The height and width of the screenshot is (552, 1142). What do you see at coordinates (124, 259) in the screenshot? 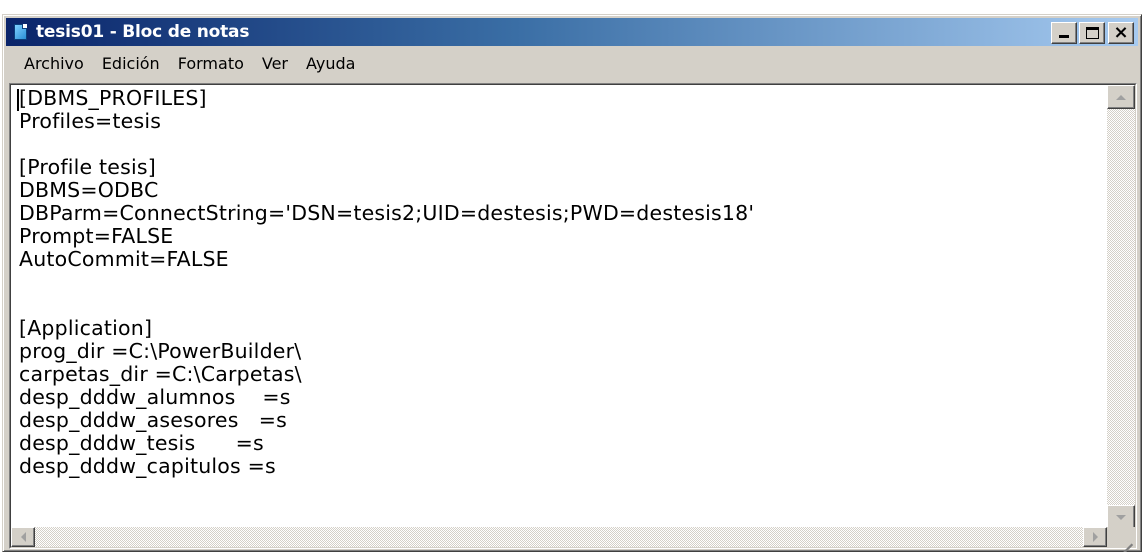
I see `text-line: AutoCommit=FALSE` at bounding box center [124, 259].